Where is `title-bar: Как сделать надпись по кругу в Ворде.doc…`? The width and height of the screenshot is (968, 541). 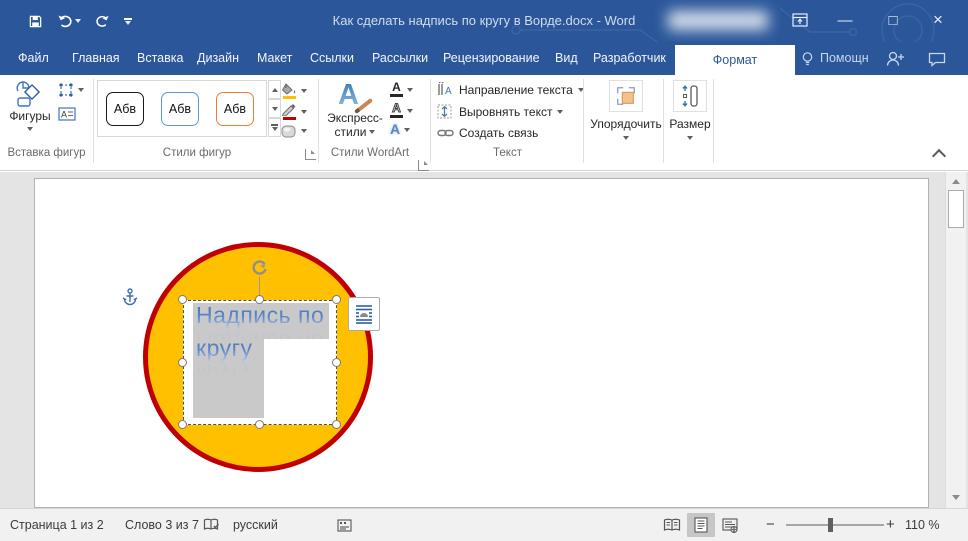
title-bar: Как сделать надпись по кругу в Ворде.doc… is located at coordinates (484, 37).